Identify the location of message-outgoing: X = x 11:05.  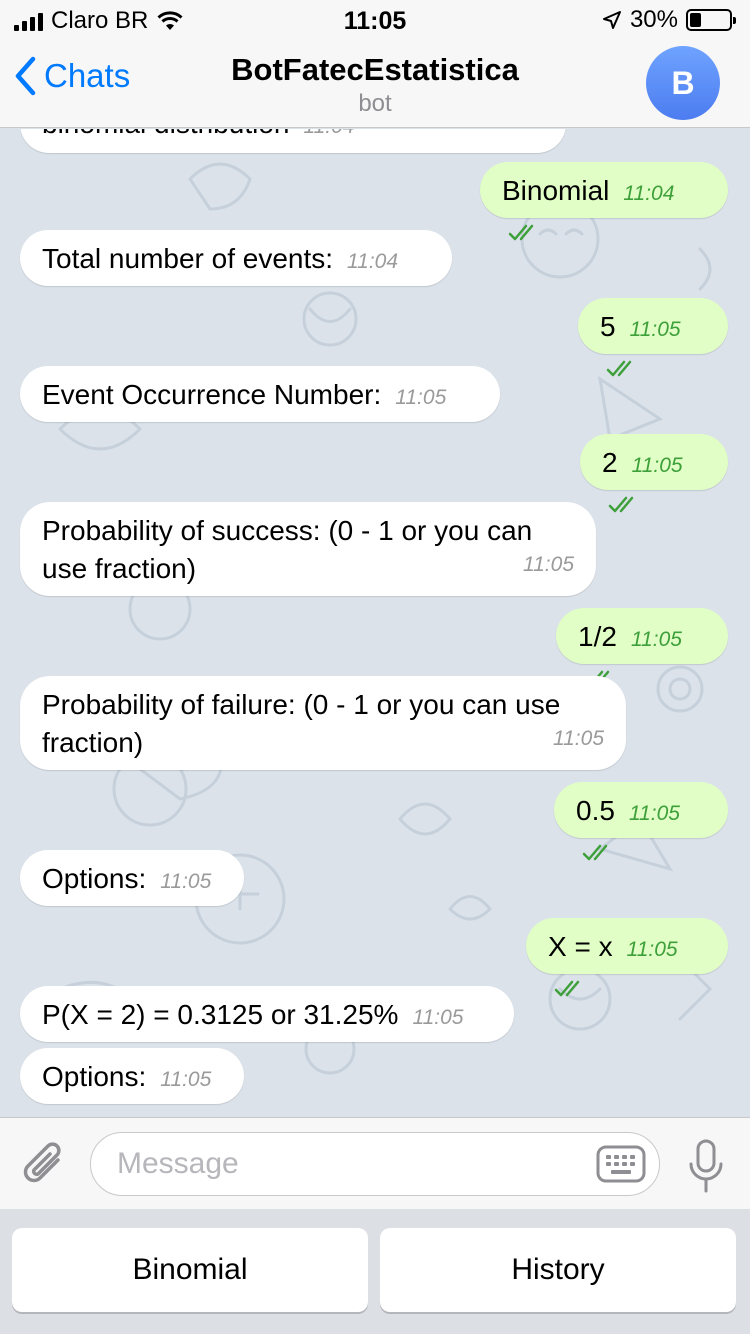
(627, 957).